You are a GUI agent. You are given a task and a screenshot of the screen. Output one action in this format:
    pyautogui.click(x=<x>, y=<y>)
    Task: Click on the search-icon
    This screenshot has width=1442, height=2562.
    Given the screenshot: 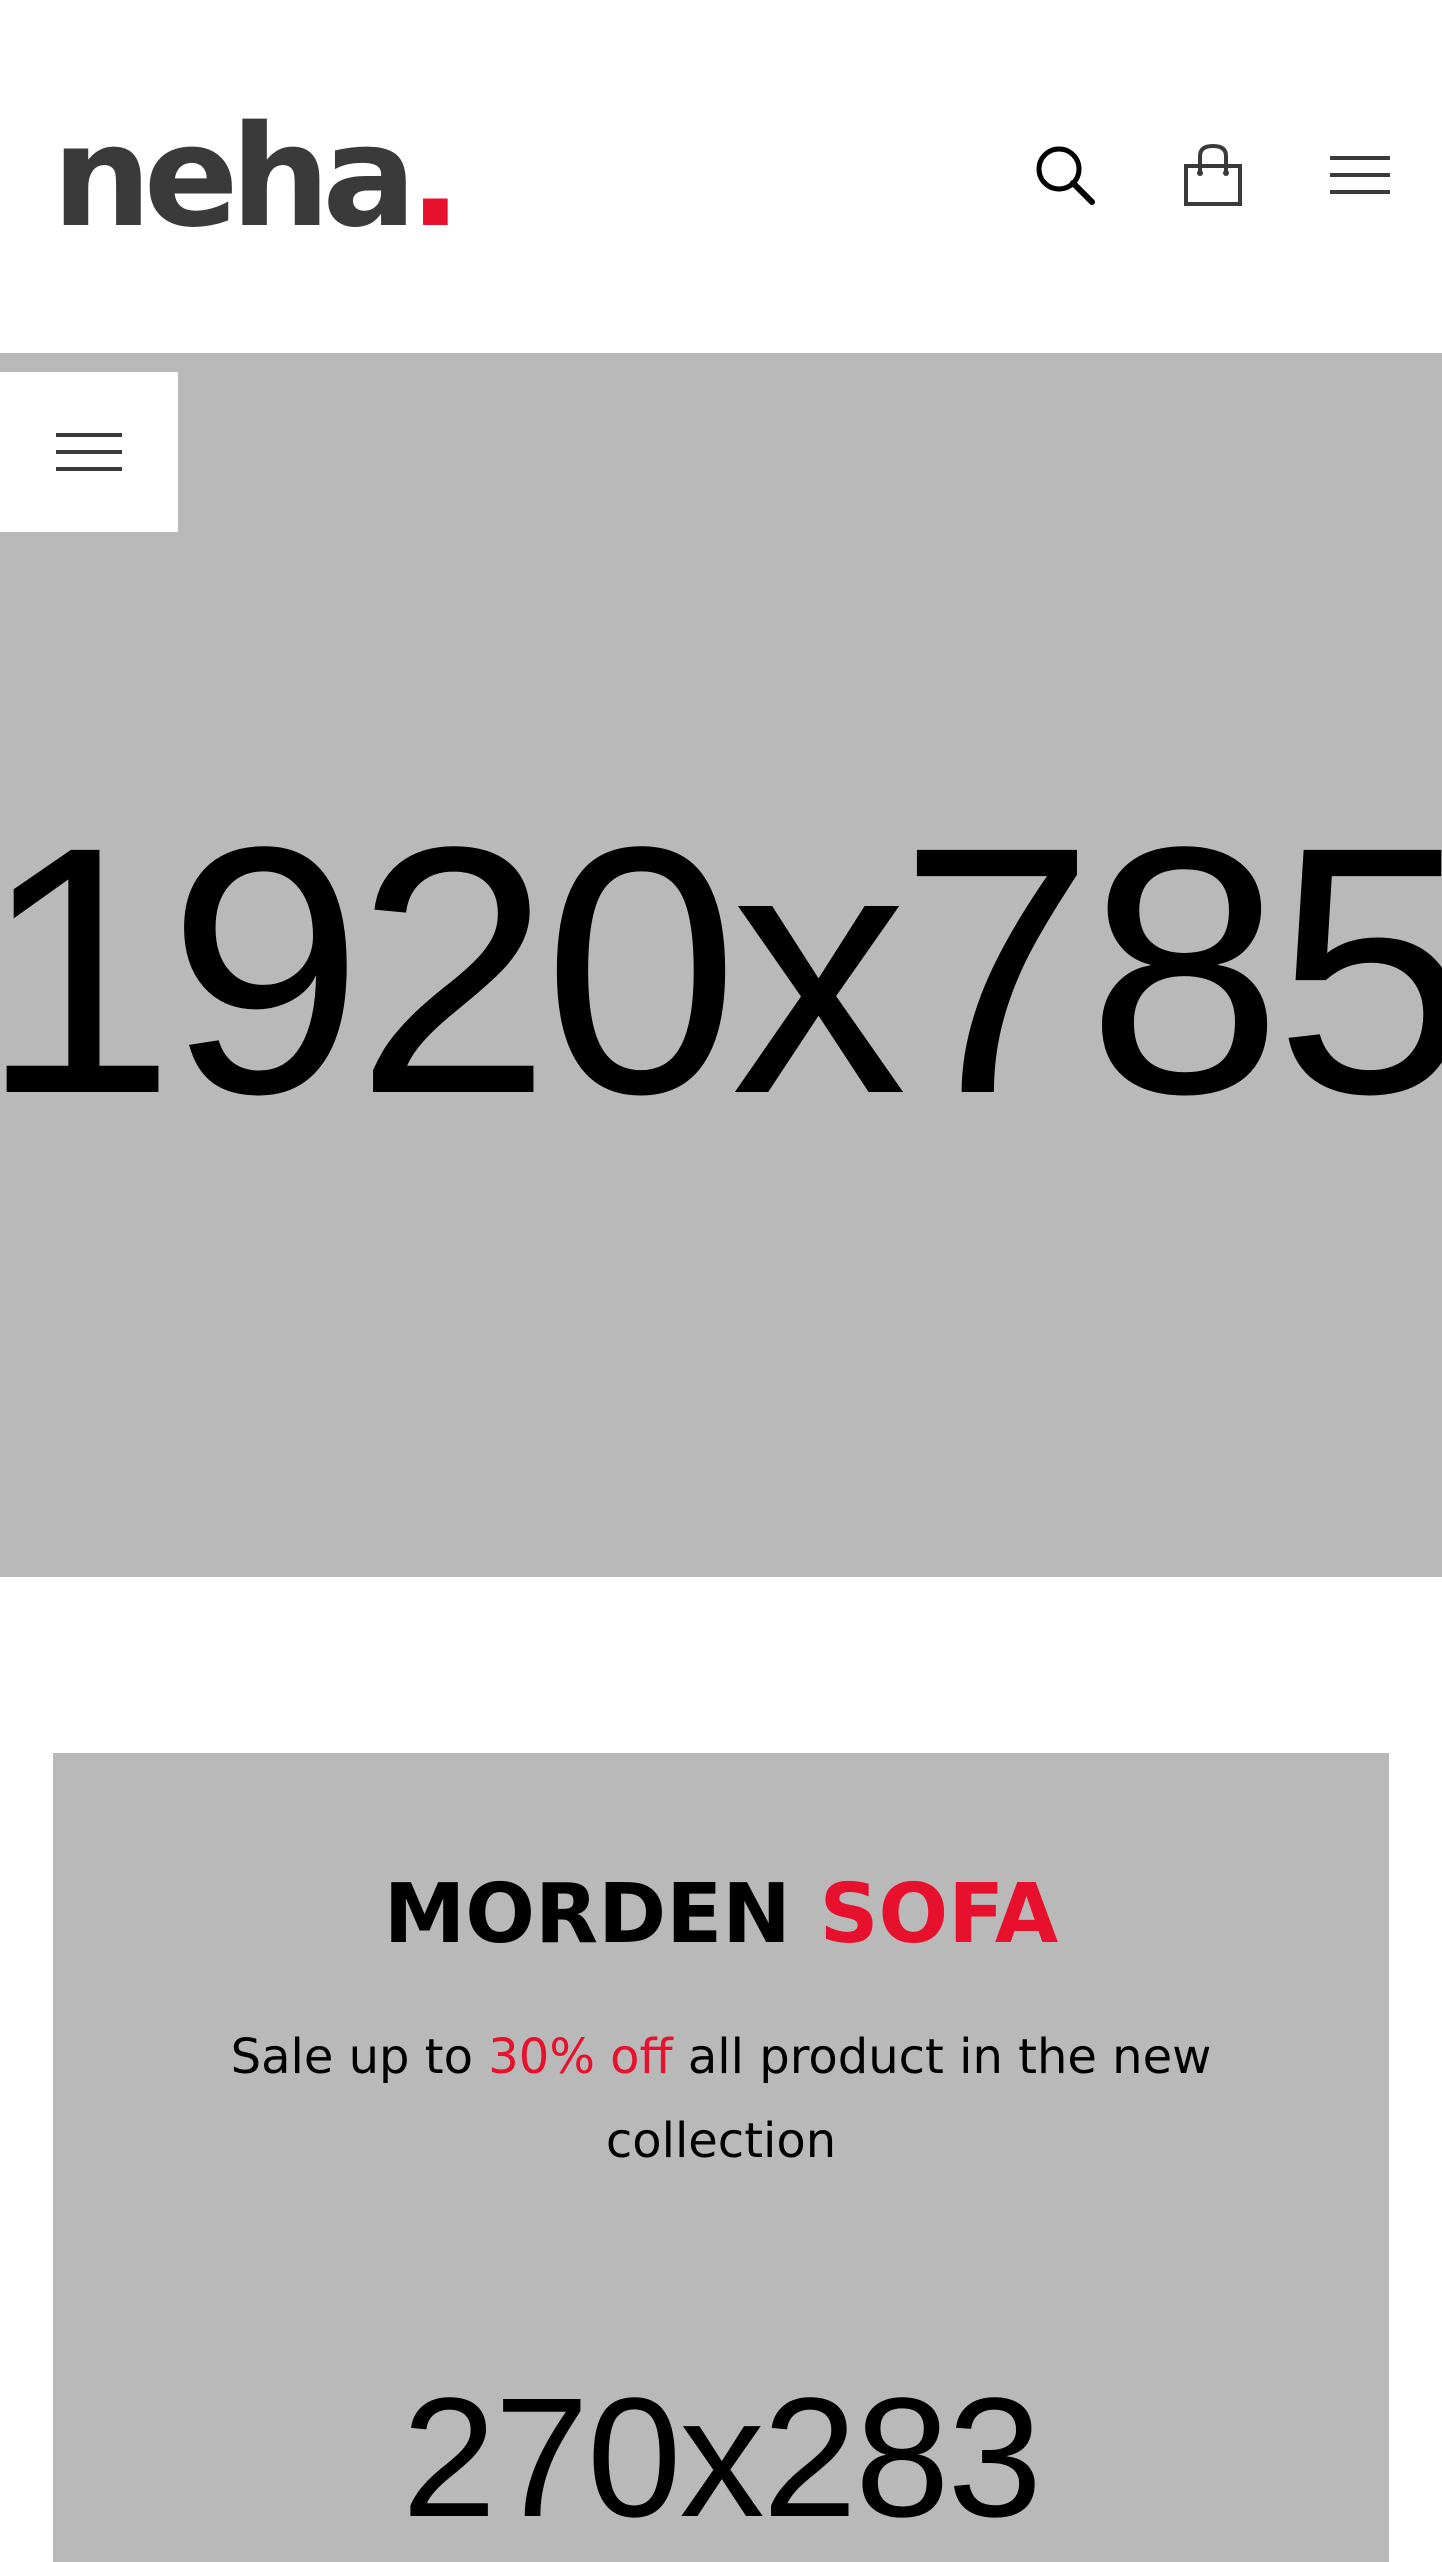 What is the action you would take?
    pyautogui.click(x=1065, y=175)
    